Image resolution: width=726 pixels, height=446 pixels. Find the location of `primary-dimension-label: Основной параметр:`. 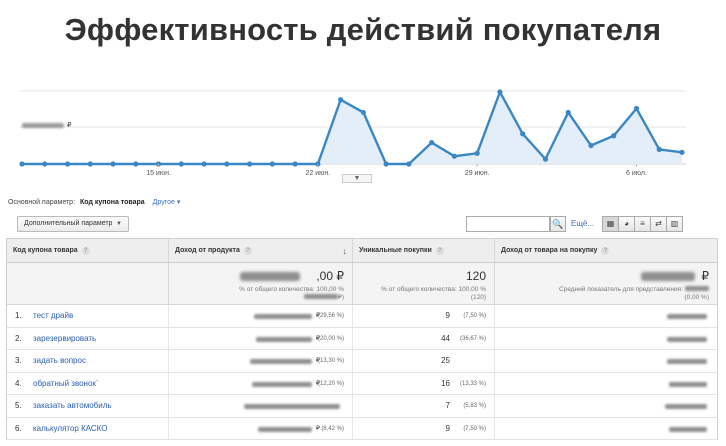

primary-dimension-label: Основной параметр: is located at coordinates (42, 202).